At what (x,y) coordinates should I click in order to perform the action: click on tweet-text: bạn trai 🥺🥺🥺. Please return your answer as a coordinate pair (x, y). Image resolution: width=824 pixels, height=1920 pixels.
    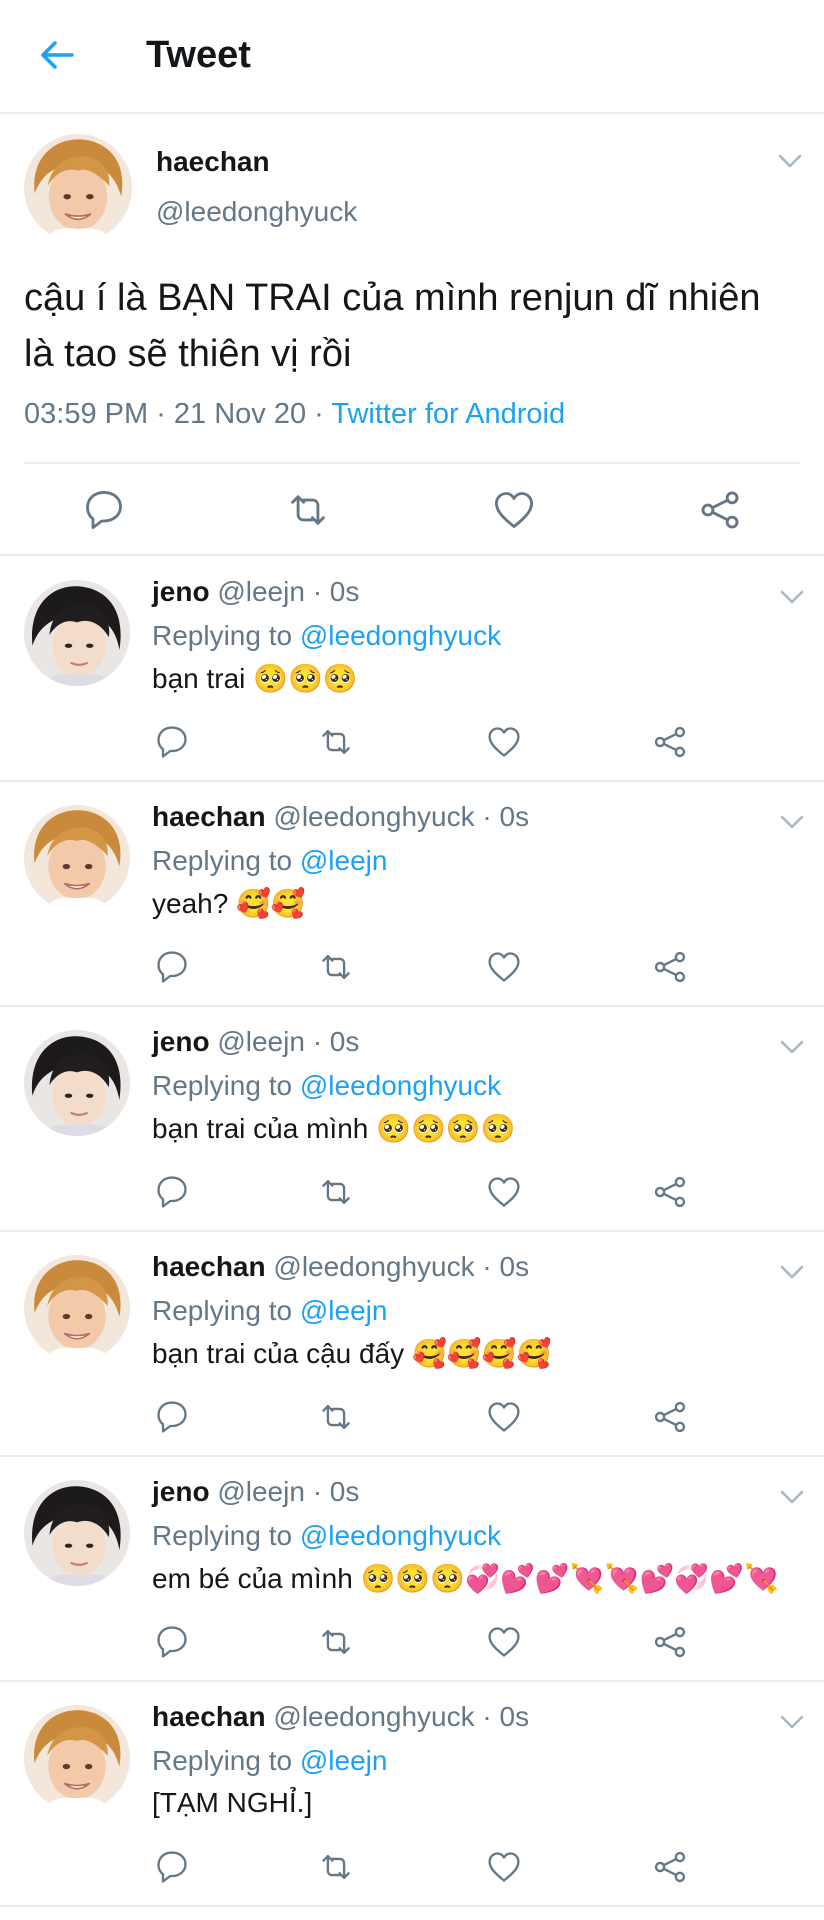
    Looking at the image, I should click on (255, 678).